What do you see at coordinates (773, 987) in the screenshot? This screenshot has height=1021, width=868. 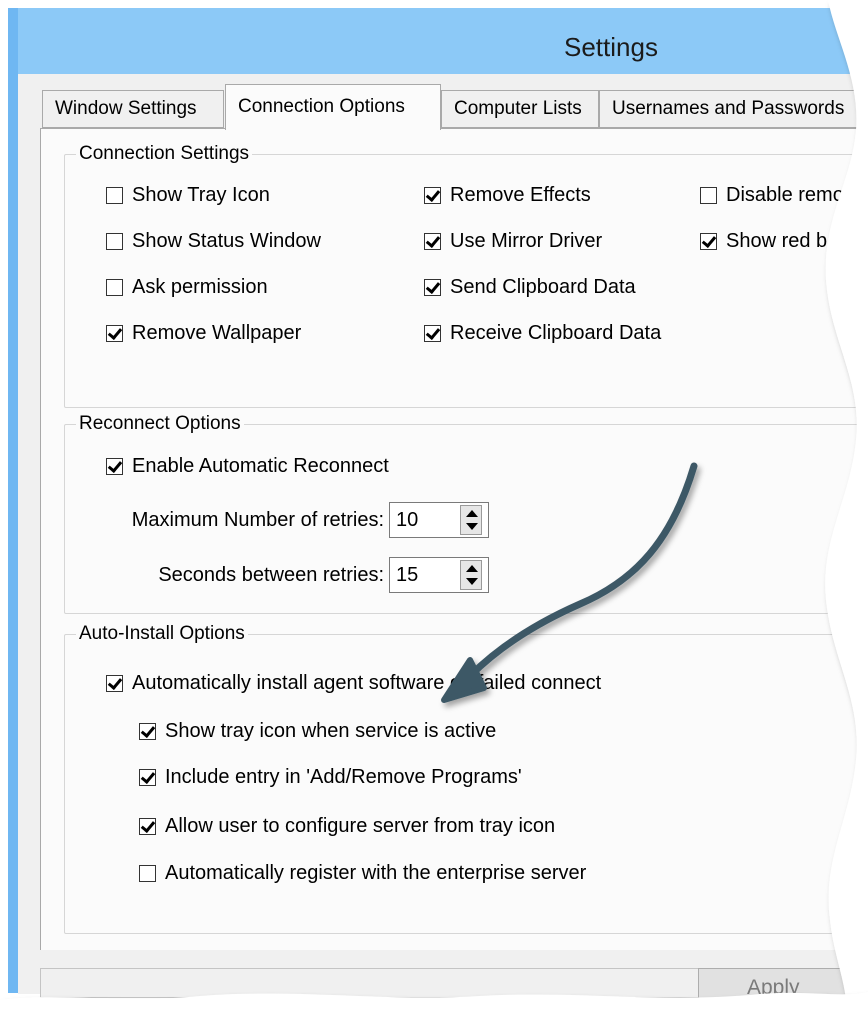 I see `apply-button-label: Apply` at bounding box center [773, 987].